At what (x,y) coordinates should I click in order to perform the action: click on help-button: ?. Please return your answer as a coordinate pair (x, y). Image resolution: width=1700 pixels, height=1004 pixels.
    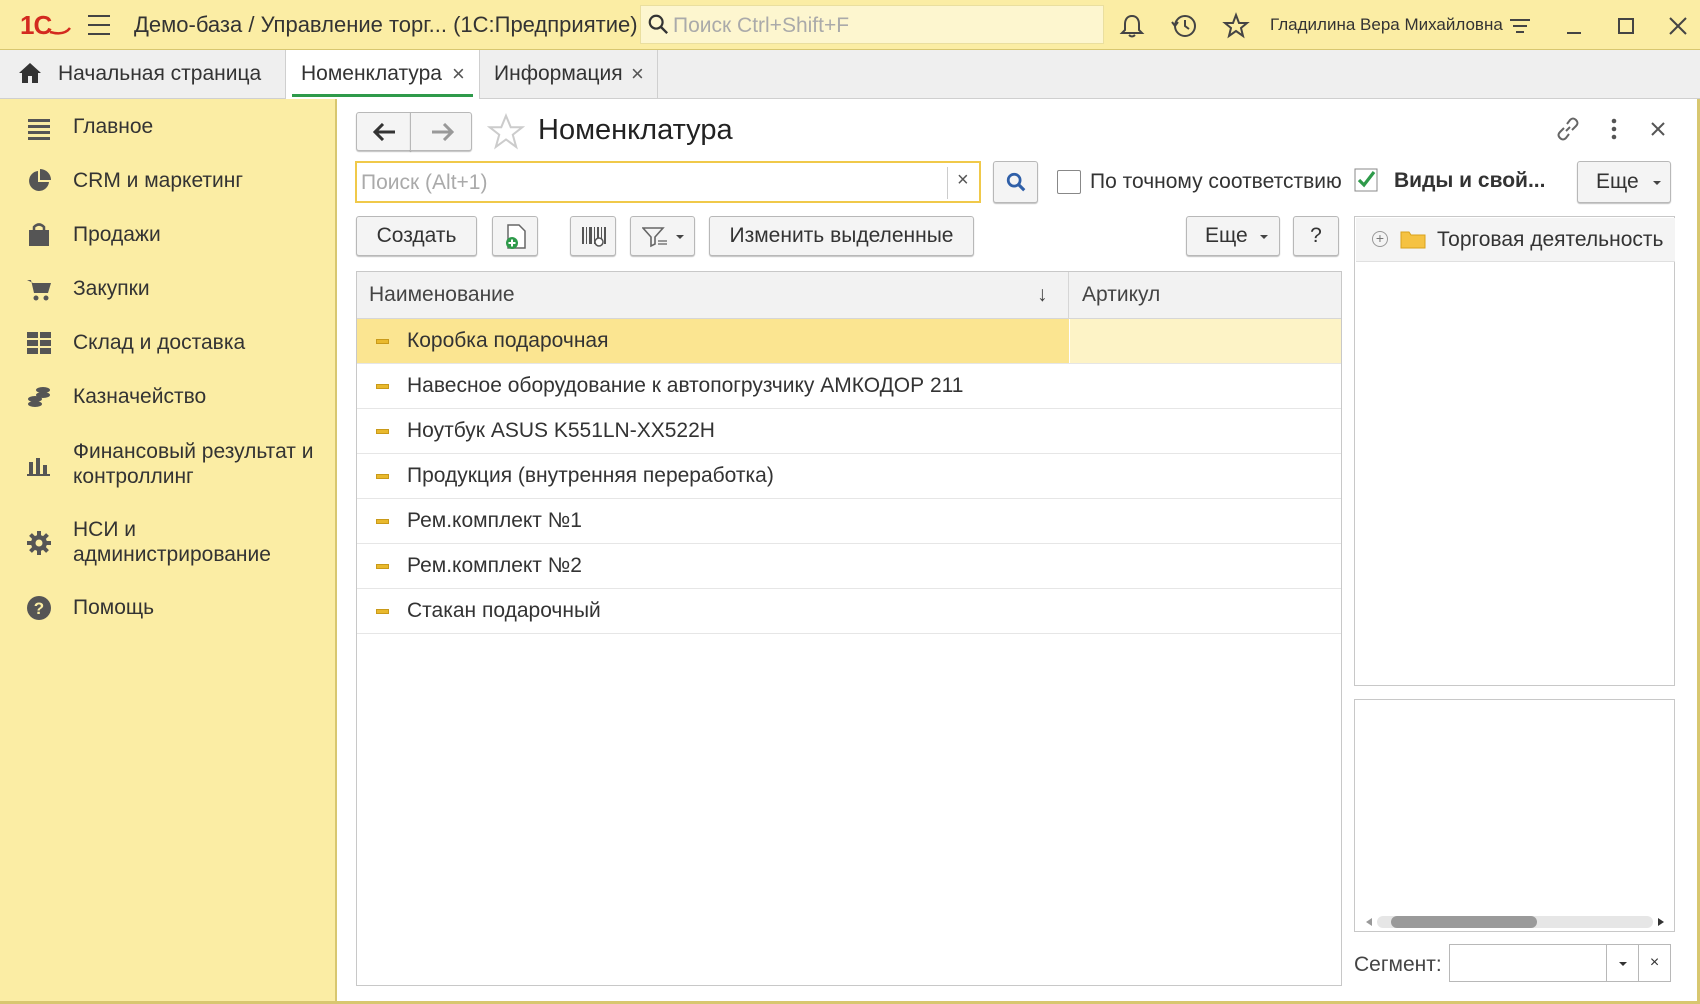
    Looking at the image, I should click on (1316, 236).